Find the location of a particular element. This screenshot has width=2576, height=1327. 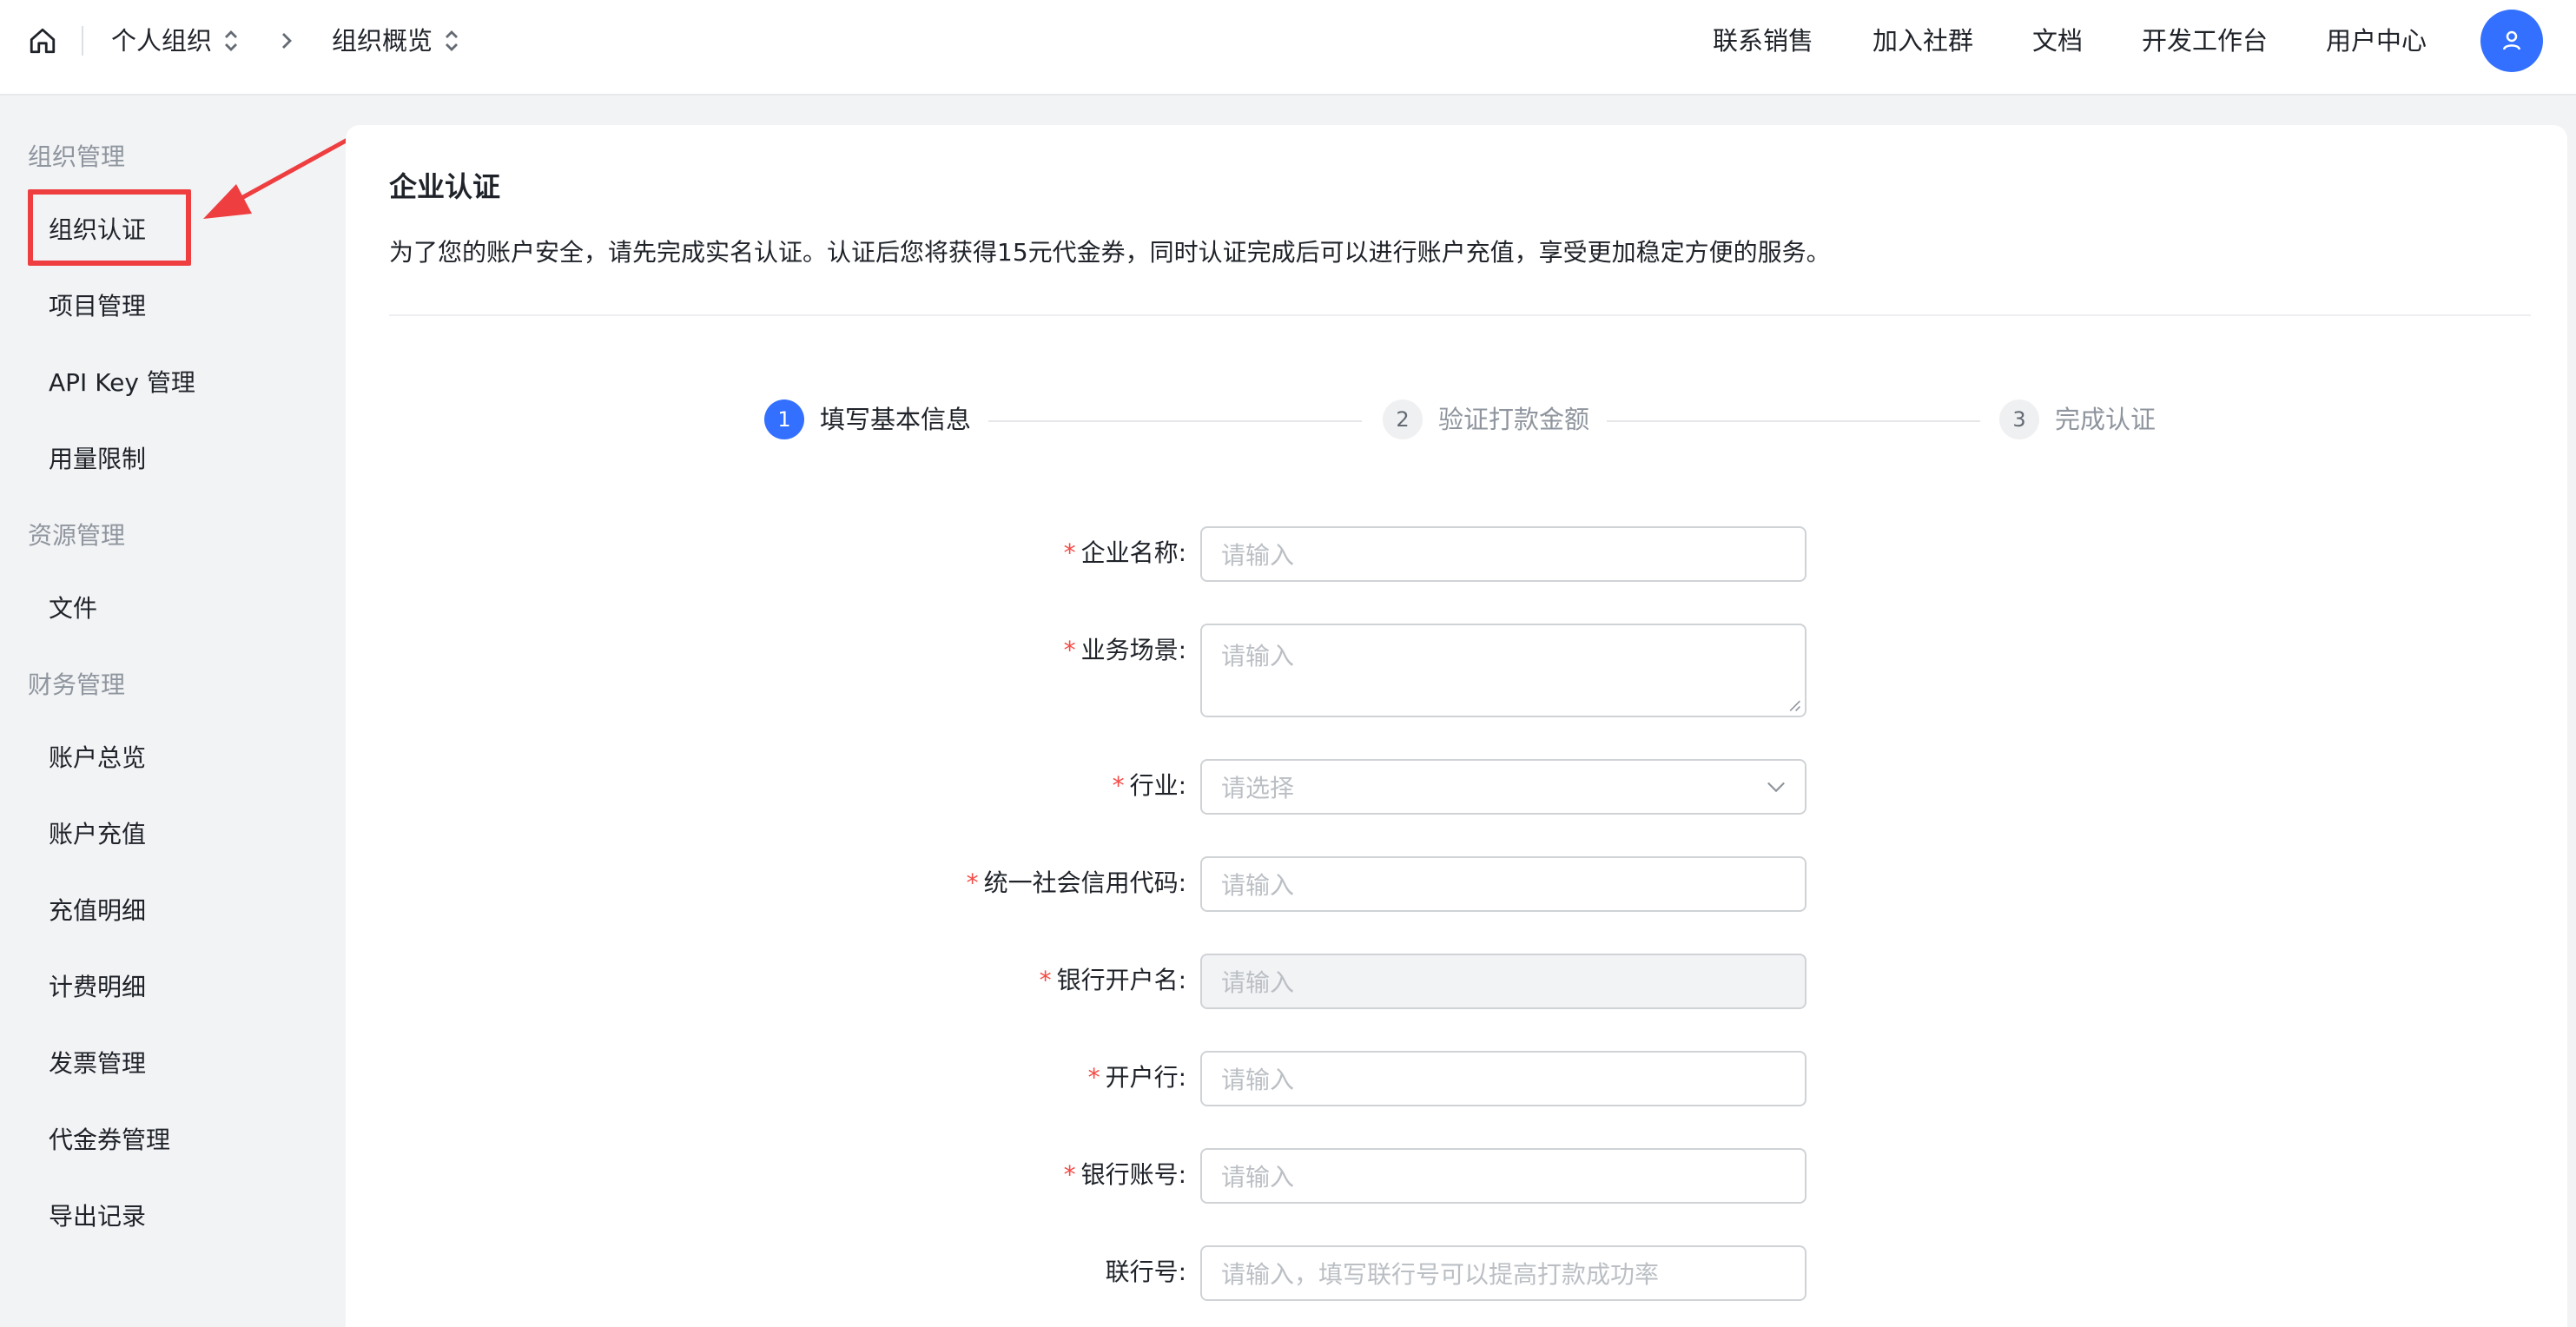

sidebar-item-project-management: 项目管理 is located at coordinates (97, 306).